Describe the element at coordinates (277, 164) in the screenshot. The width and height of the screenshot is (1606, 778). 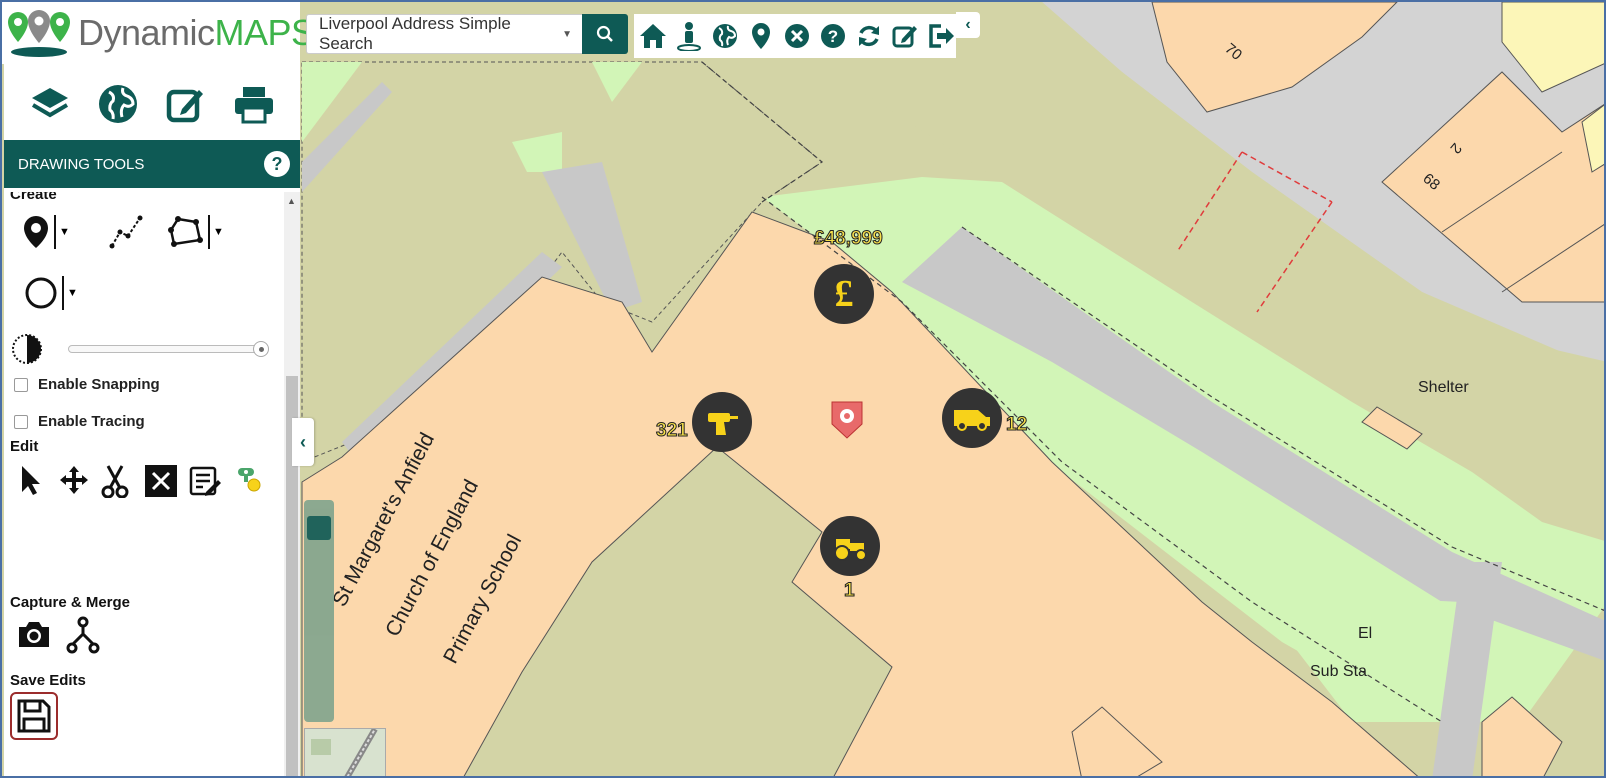
I see `drawing-tools-help-button: ?` at that location.